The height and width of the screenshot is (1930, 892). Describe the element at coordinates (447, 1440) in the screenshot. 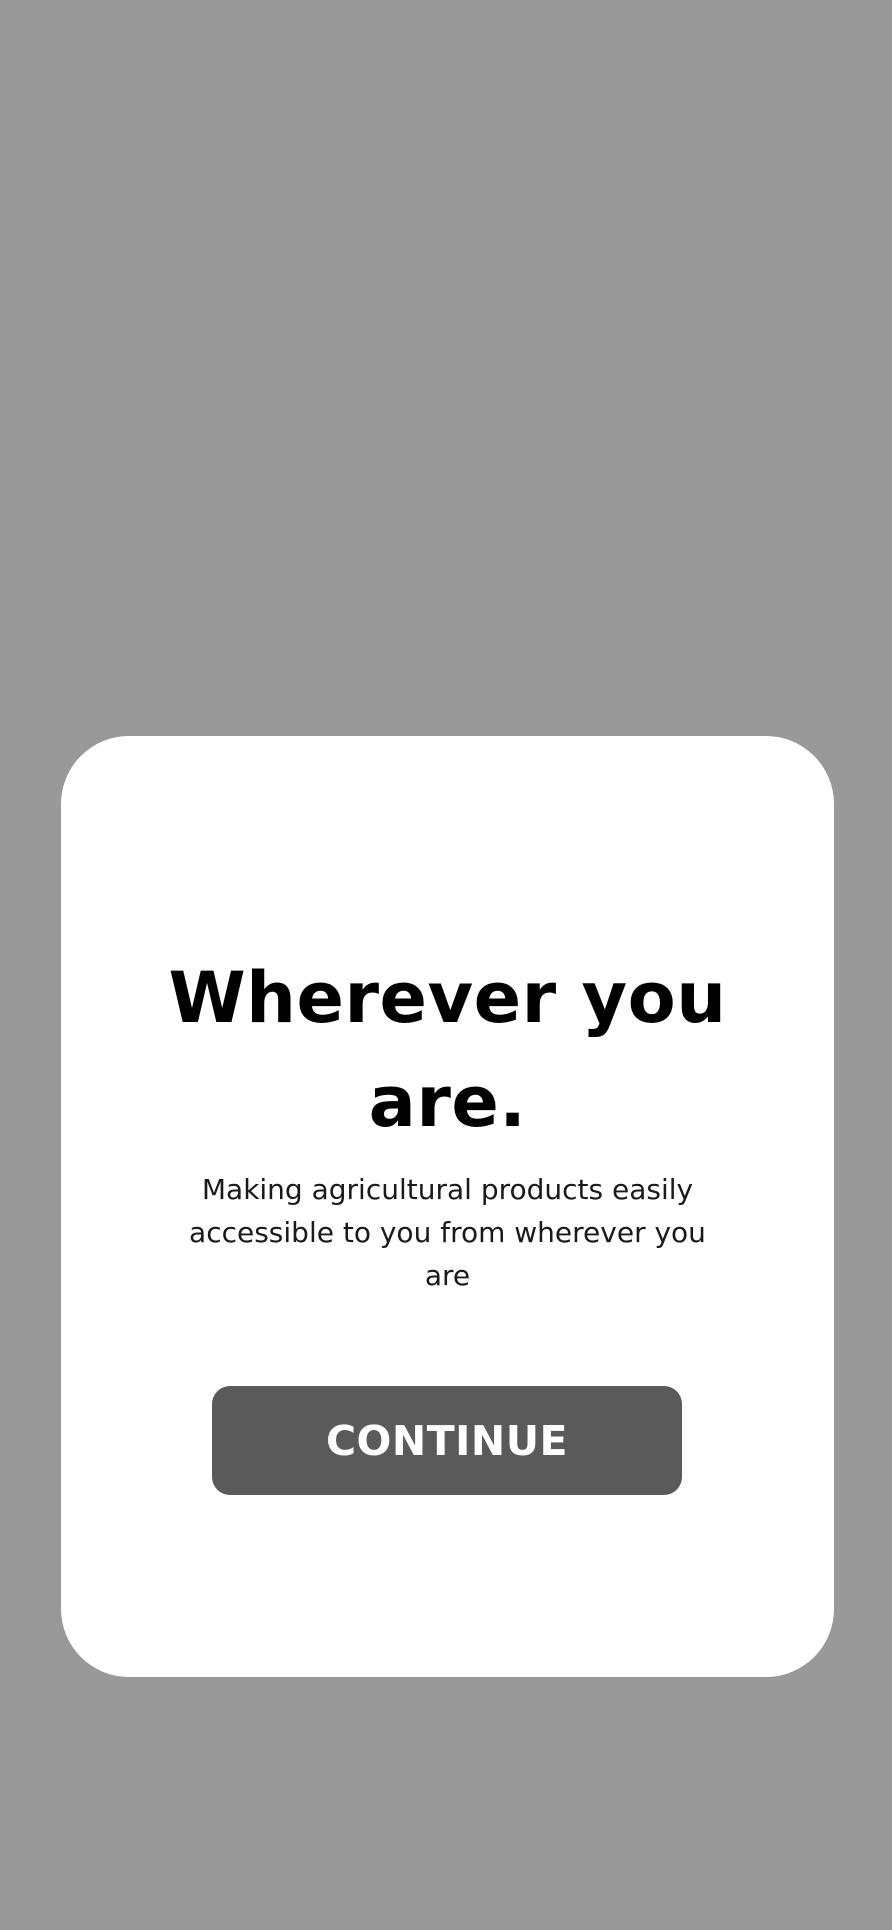

I see `continue-button: CONTINUE` at that location.